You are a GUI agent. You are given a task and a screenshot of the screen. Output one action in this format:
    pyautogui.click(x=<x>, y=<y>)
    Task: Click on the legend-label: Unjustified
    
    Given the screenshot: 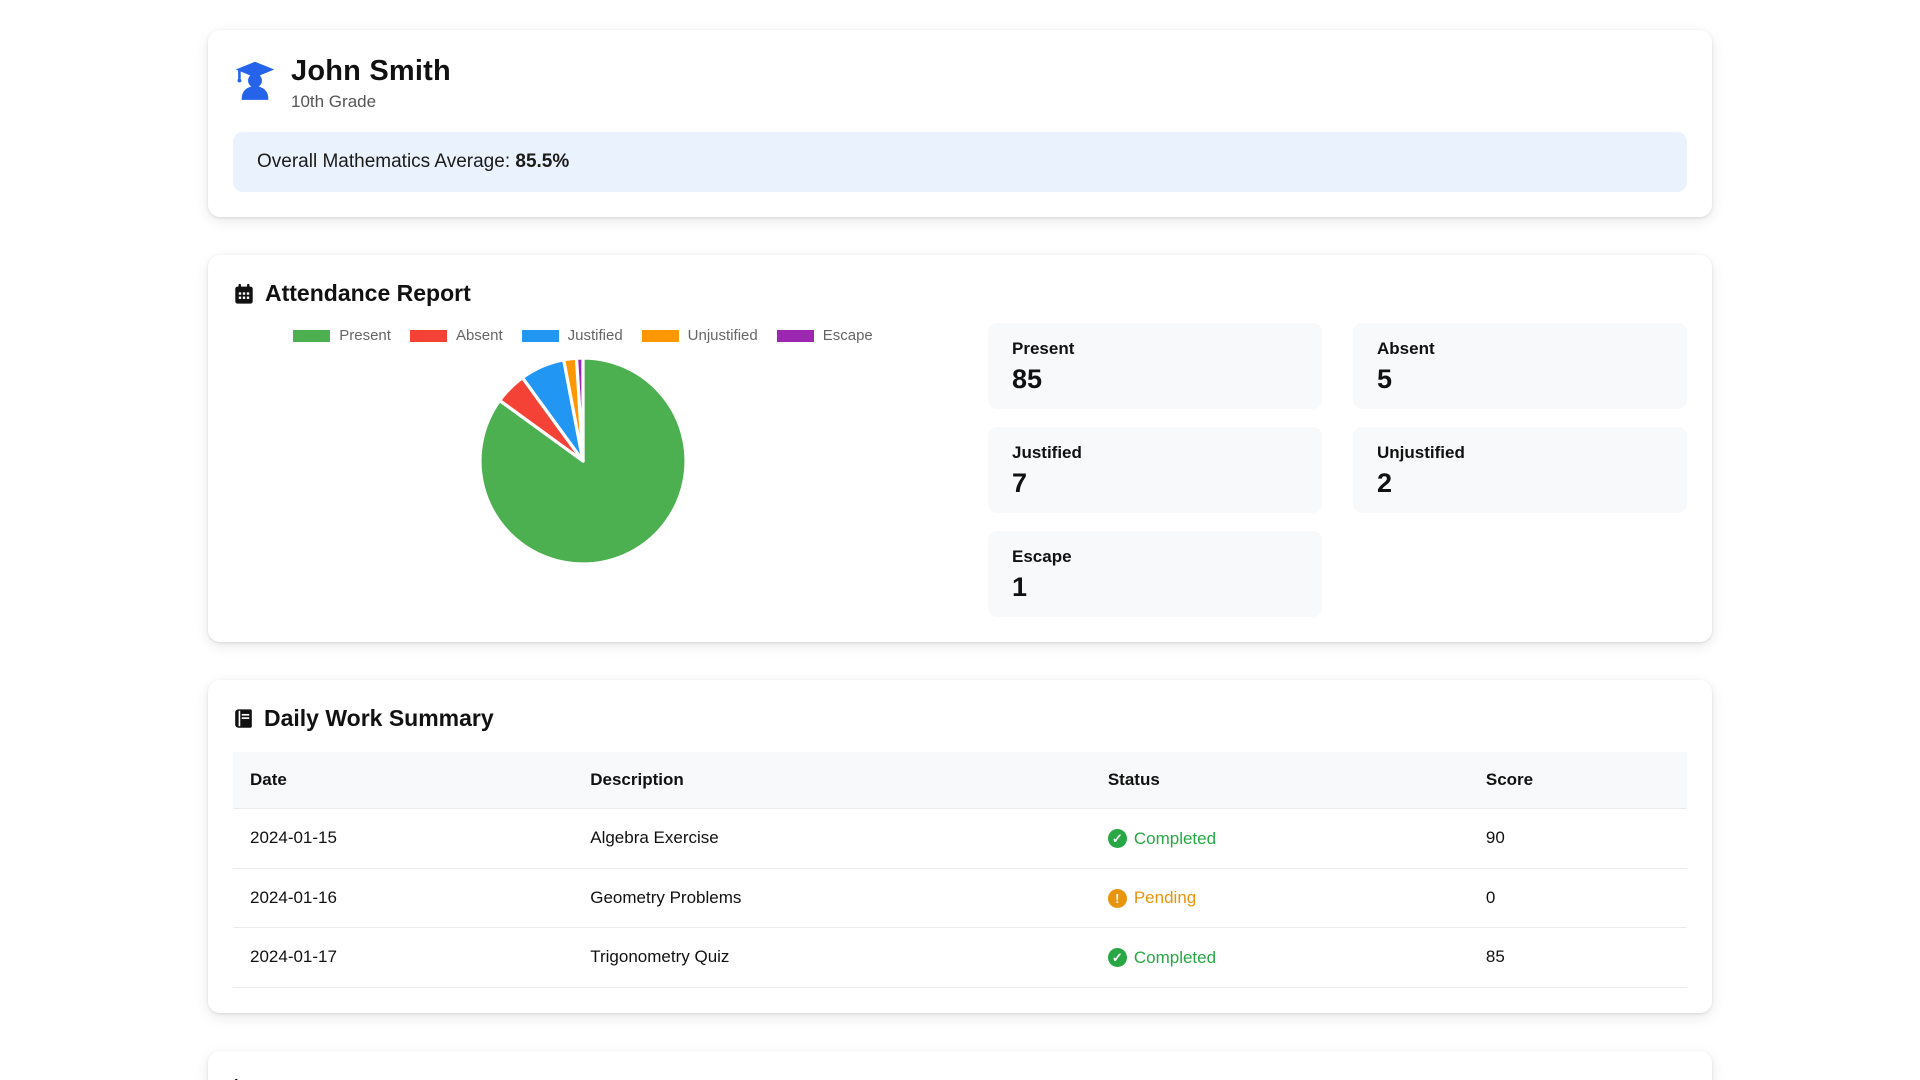 What is the action you would take?
    pyautogui.click(x=722, y=335)
    